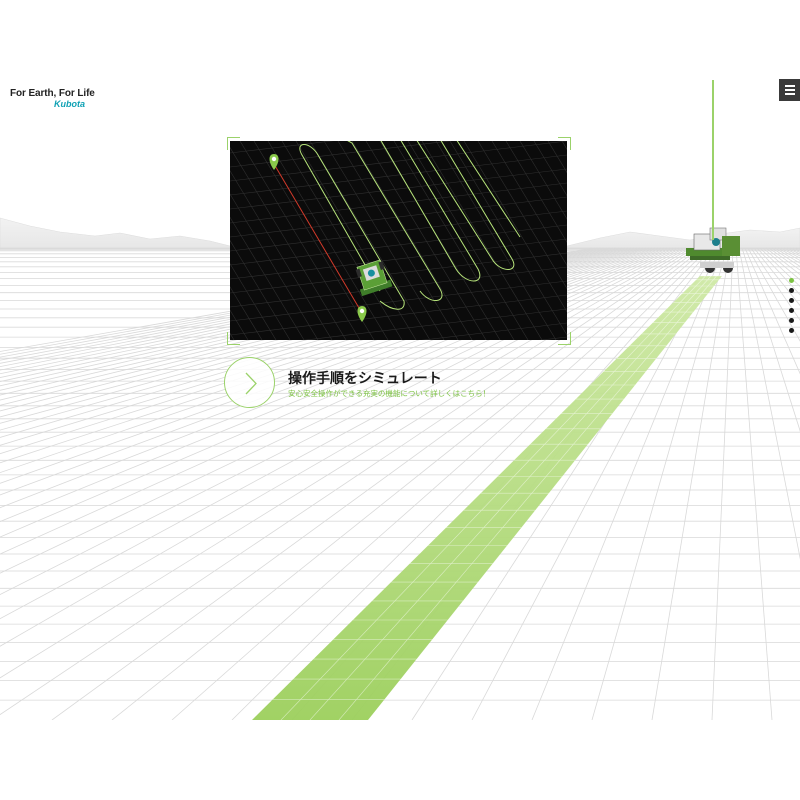 Image resolution: width=800 pixels, height=800 pixels. I want to click on rice-transplanter-icon, so click(374, 278).